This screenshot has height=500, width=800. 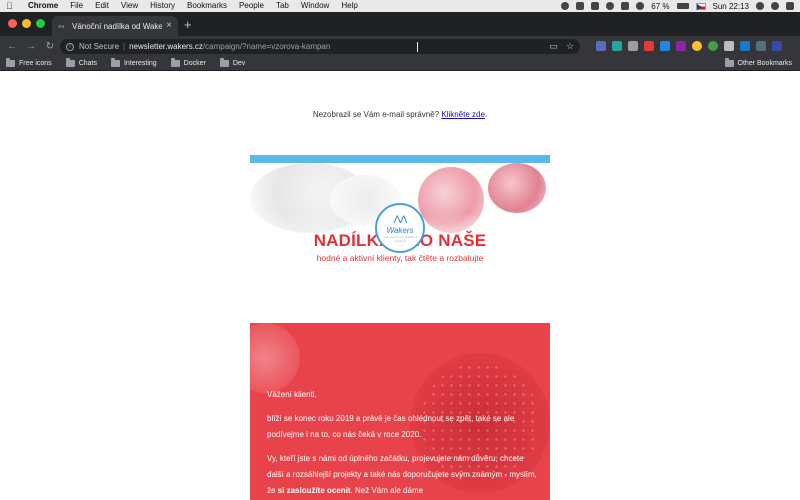 I want to click on menu-file: File, so click(x=76, y=6).